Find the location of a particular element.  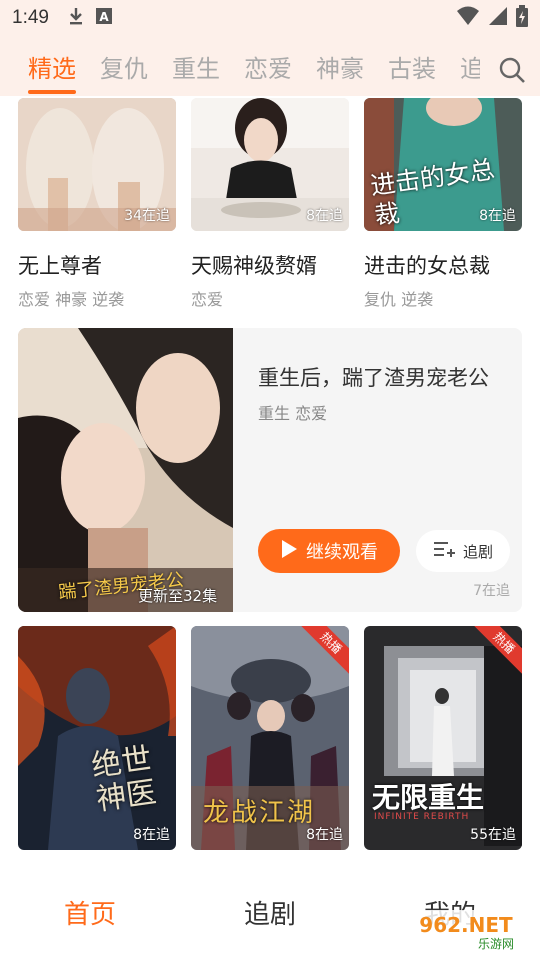

svg-text: 962.NET is located at coordinates (466, 925).